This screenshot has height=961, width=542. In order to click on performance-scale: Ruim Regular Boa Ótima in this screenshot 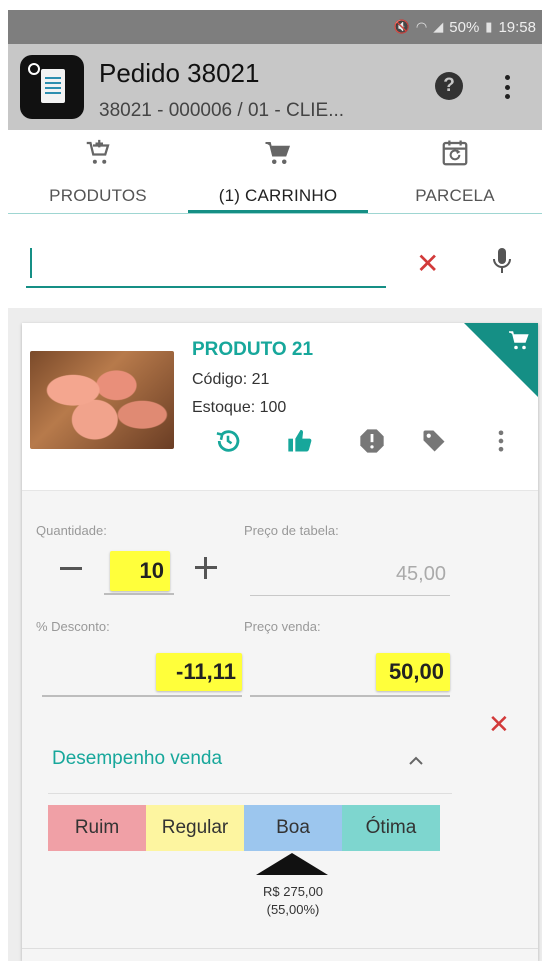, I will do `click(244, 828)`.